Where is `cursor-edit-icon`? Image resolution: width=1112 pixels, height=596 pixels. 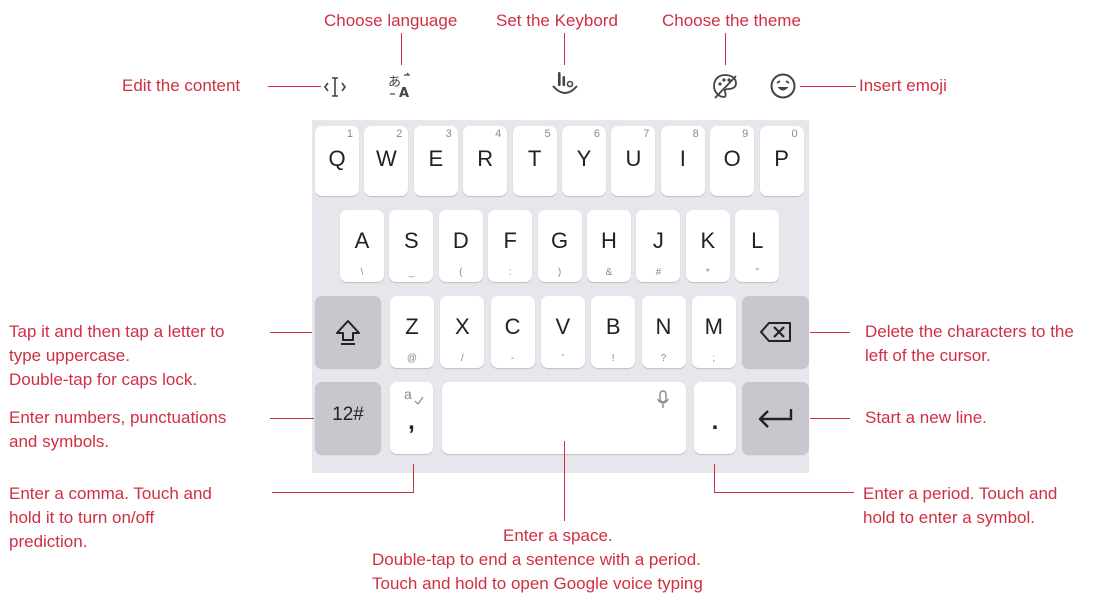 cursor-edit-icon is located at coordinates (335, 87).